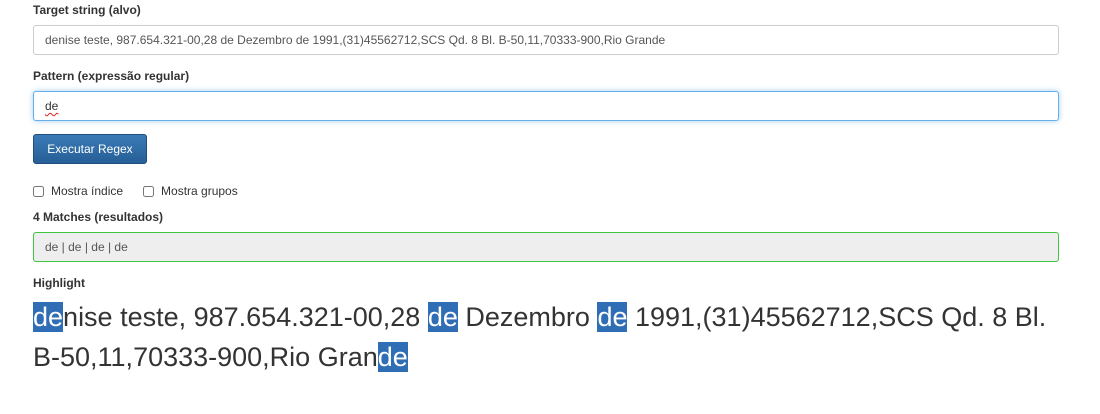  I want to click on matches-value: de | de | de | de, so click(86, 247).